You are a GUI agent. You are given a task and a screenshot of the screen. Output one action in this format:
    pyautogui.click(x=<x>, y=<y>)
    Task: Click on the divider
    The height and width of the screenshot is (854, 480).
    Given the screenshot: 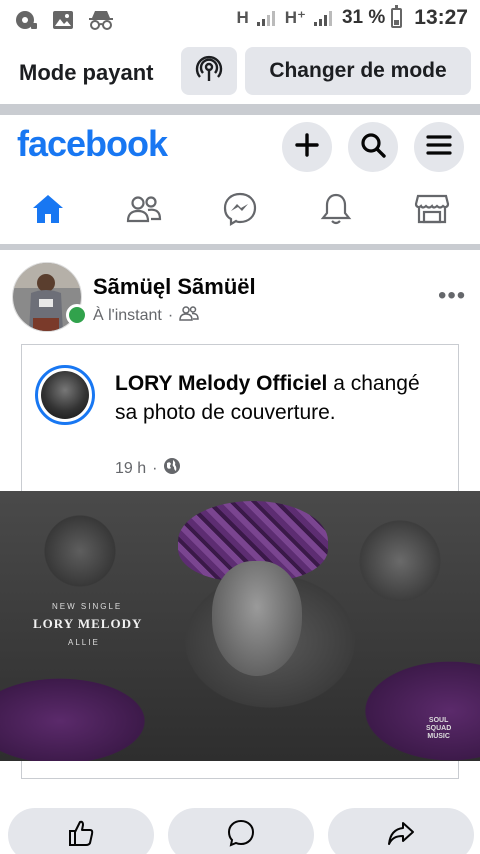 What is the action you would take?
    pyautogui.click(x=240, y=109)
    